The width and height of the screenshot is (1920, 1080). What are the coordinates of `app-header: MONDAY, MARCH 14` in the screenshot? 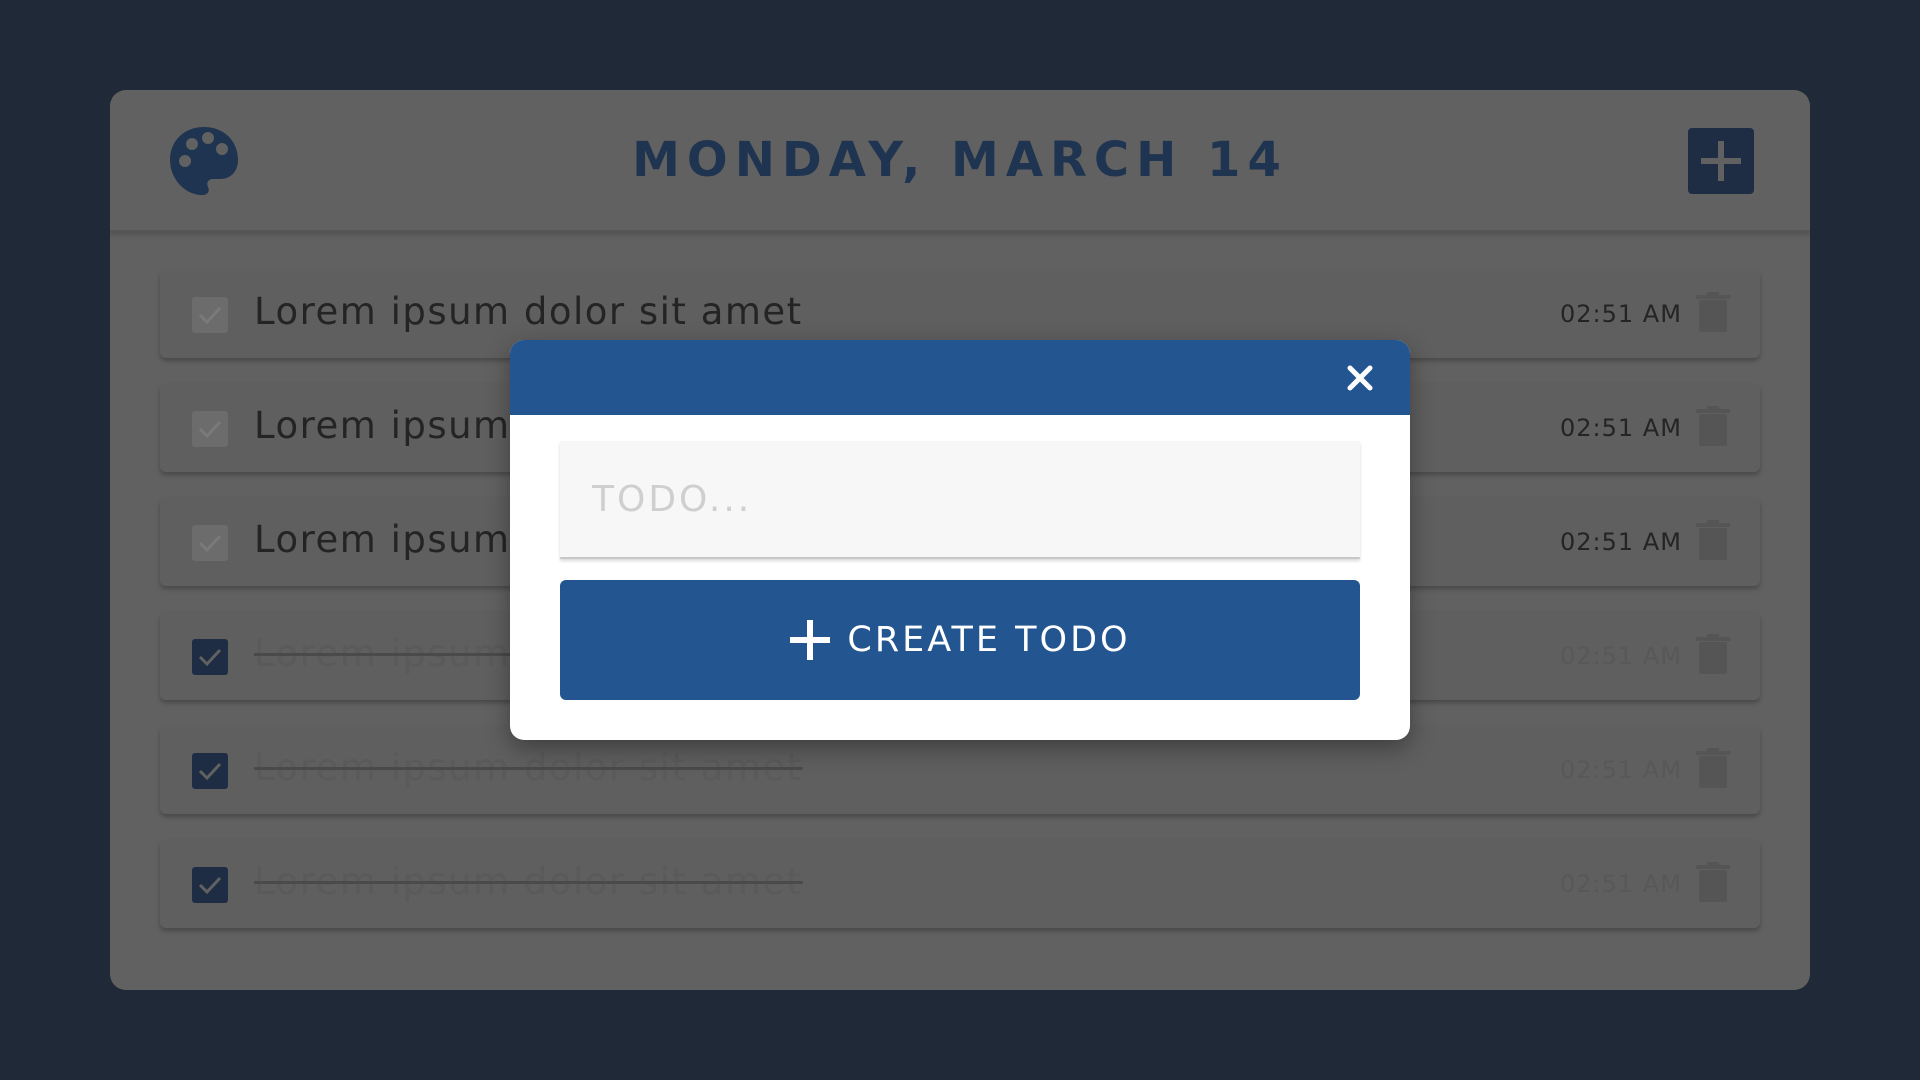 It's located at (960, 161).